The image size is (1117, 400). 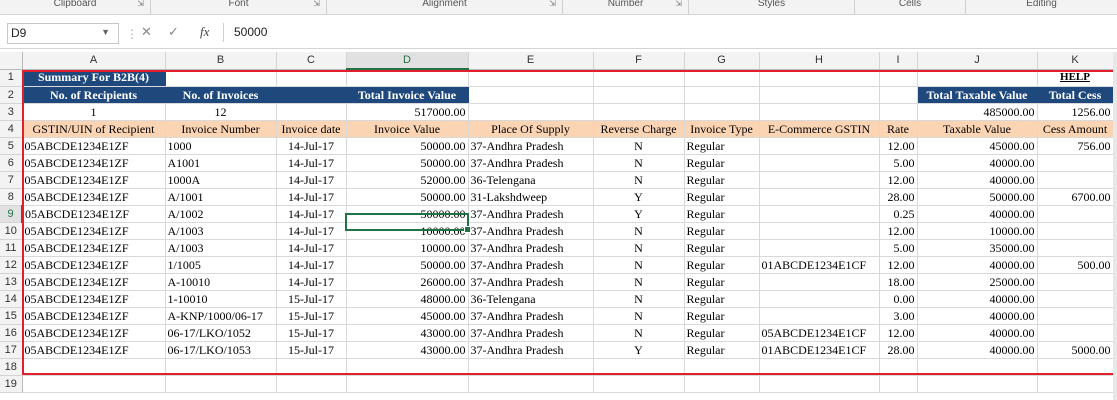 What do you see at coordinates (977, 112) in the screenshot?
I see `total-taxable-value: 485000.00` at bounding box center [977, 112].